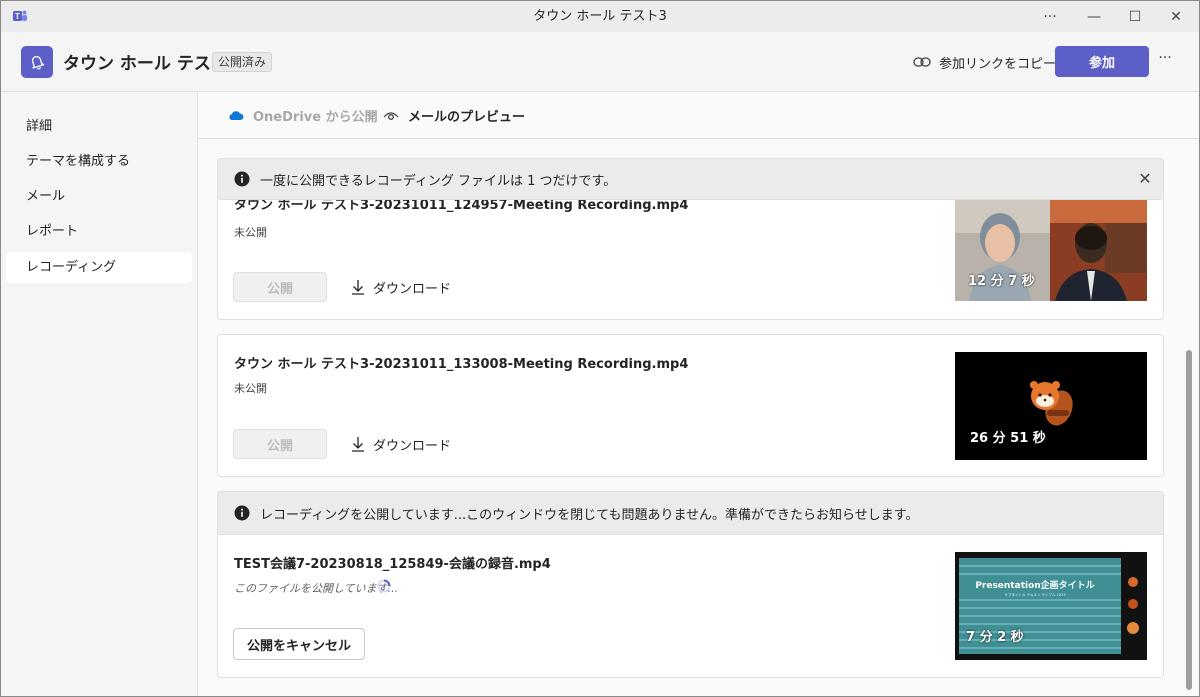  Describe the element at coordinates (1034, 594) in the screenshot. I see `slide-subtitle: サブタイトル テキスト サンプル 2023` at that location.